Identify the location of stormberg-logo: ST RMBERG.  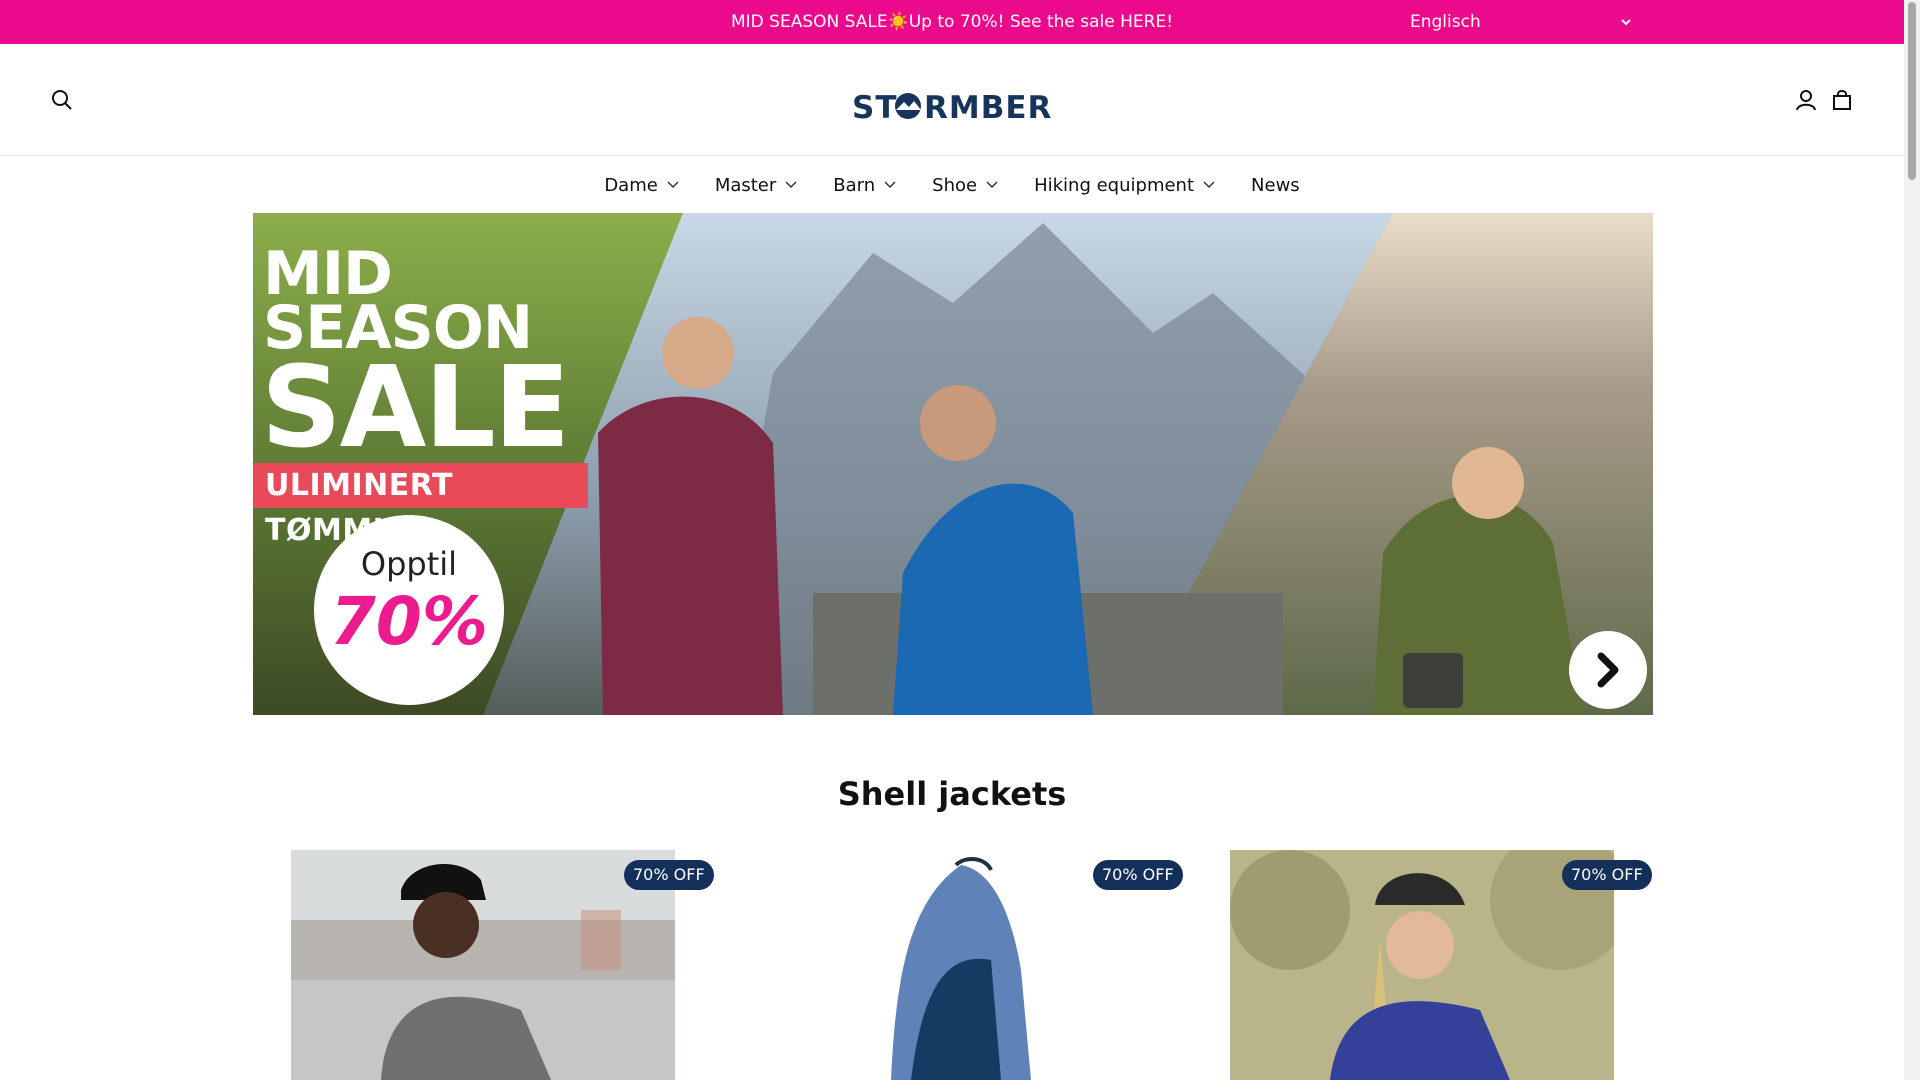
(953, 106).